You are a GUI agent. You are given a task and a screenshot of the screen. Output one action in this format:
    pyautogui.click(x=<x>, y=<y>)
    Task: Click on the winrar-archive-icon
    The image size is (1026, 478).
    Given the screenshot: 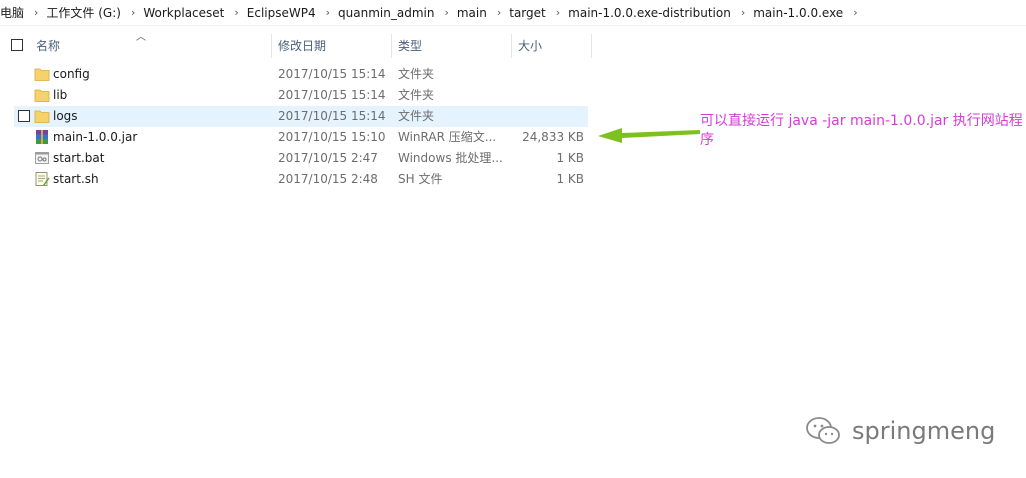 What is the action you would take?
    pyautogui.click(x=42, y=137)
    